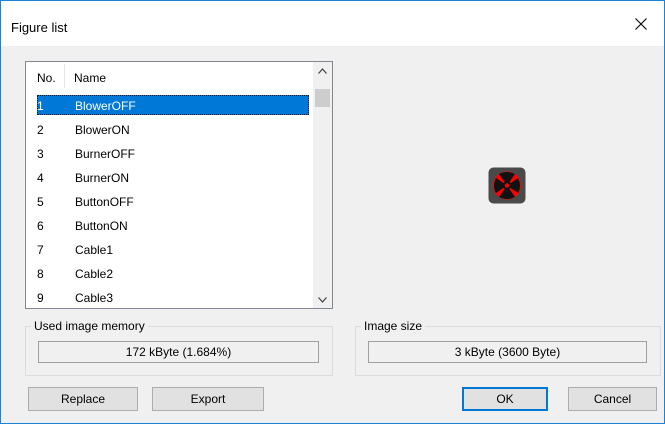 The image size is (665, 424). Describe the element at coordinates (169, 76) in the screenshot. I see `list-header: No. Name` at that location.